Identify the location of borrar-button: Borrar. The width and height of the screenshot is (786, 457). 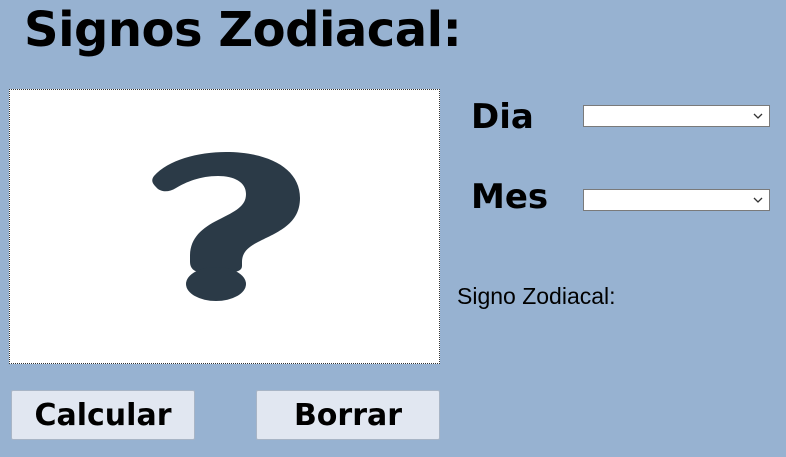
(348, 415).